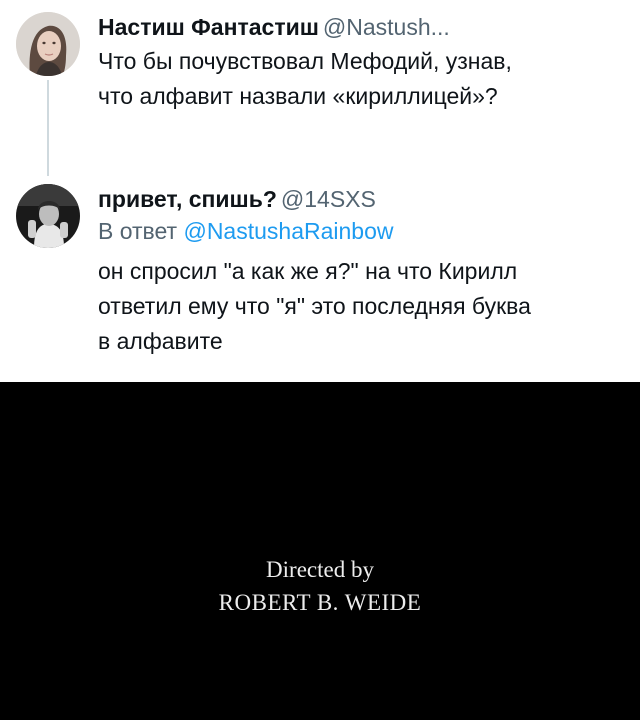  What do you see at coordinates (305, 61) in the screenshot?
I see `tweet-text-line: Что бы почувствовал Мефодий, узнав,` at bounding box center [305, 61].